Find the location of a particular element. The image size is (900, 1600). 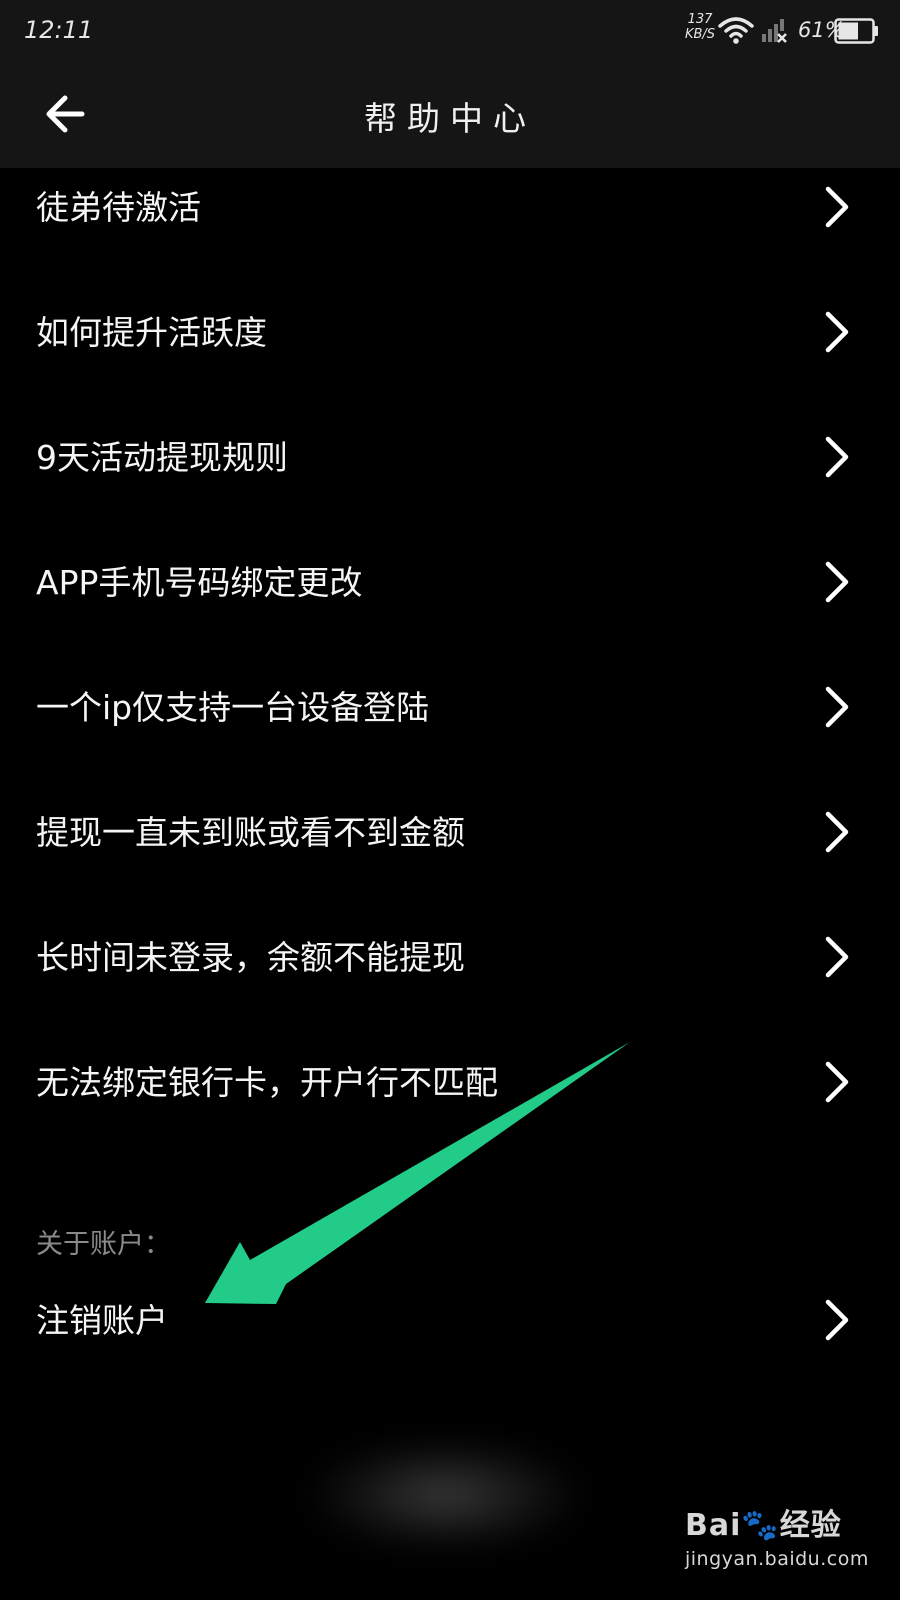

signal-icon is located at coordinates (775, 33).